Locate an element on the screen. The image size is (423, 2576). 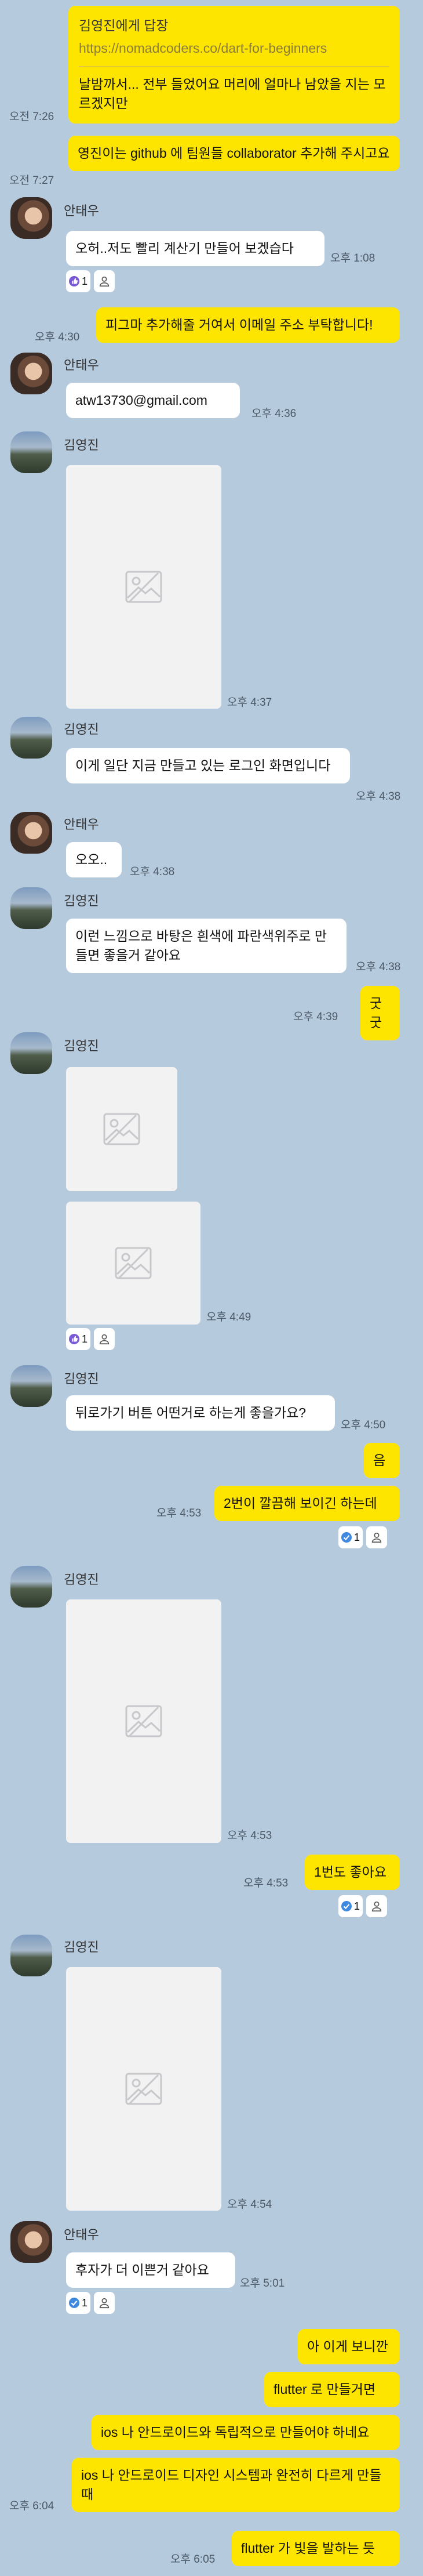
message-bubble: 이게 일단 지금 만들고 있는 로그인 화면입니다 is located at coordinates (208, 765).